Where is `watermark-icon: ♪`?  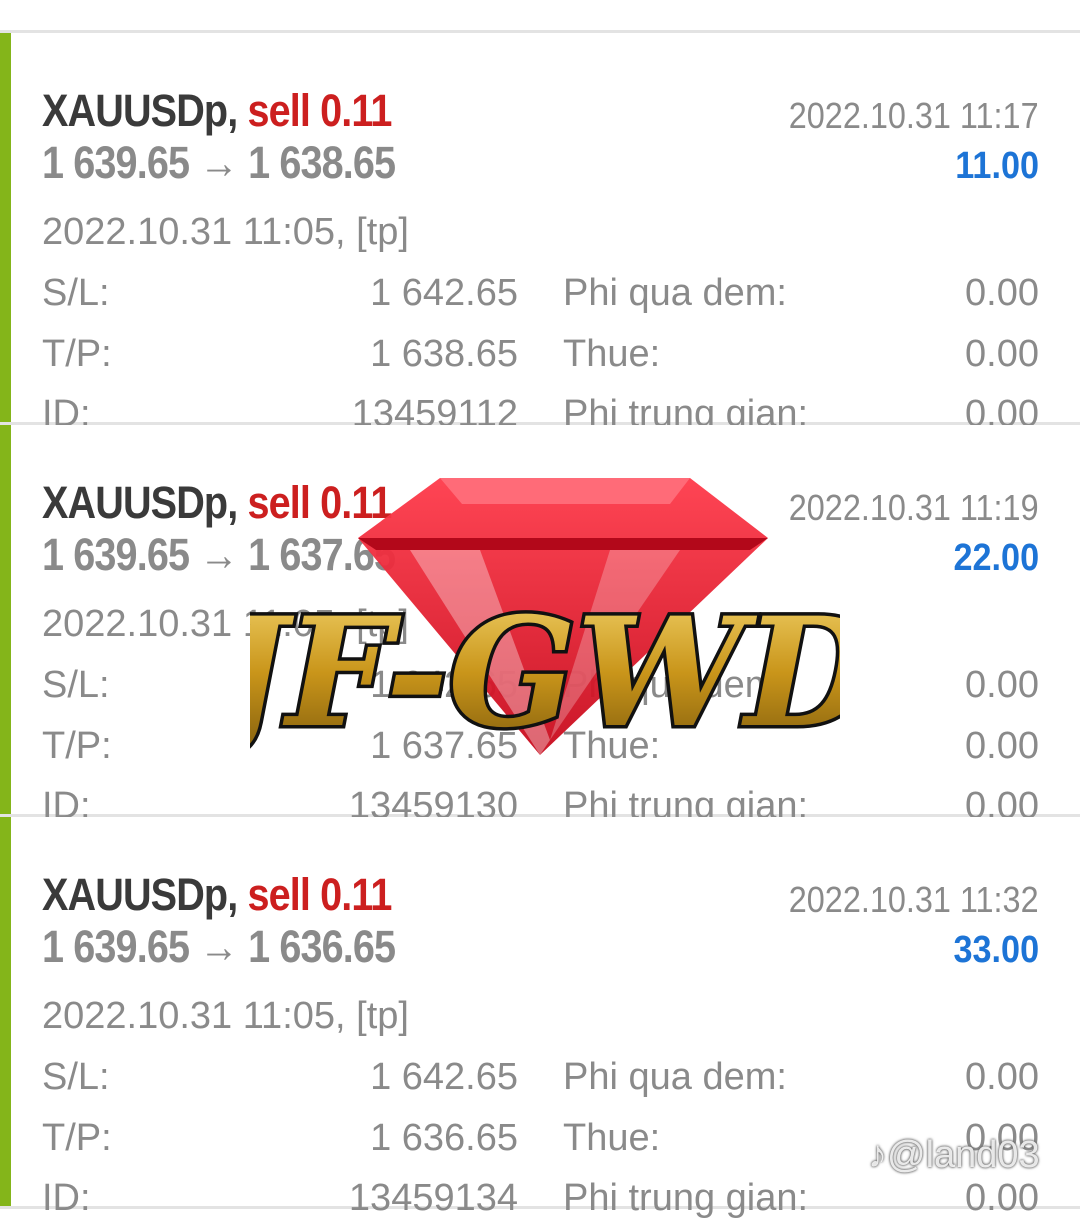 watermark-icon: ♪ is located at coordinates (877, 1155).